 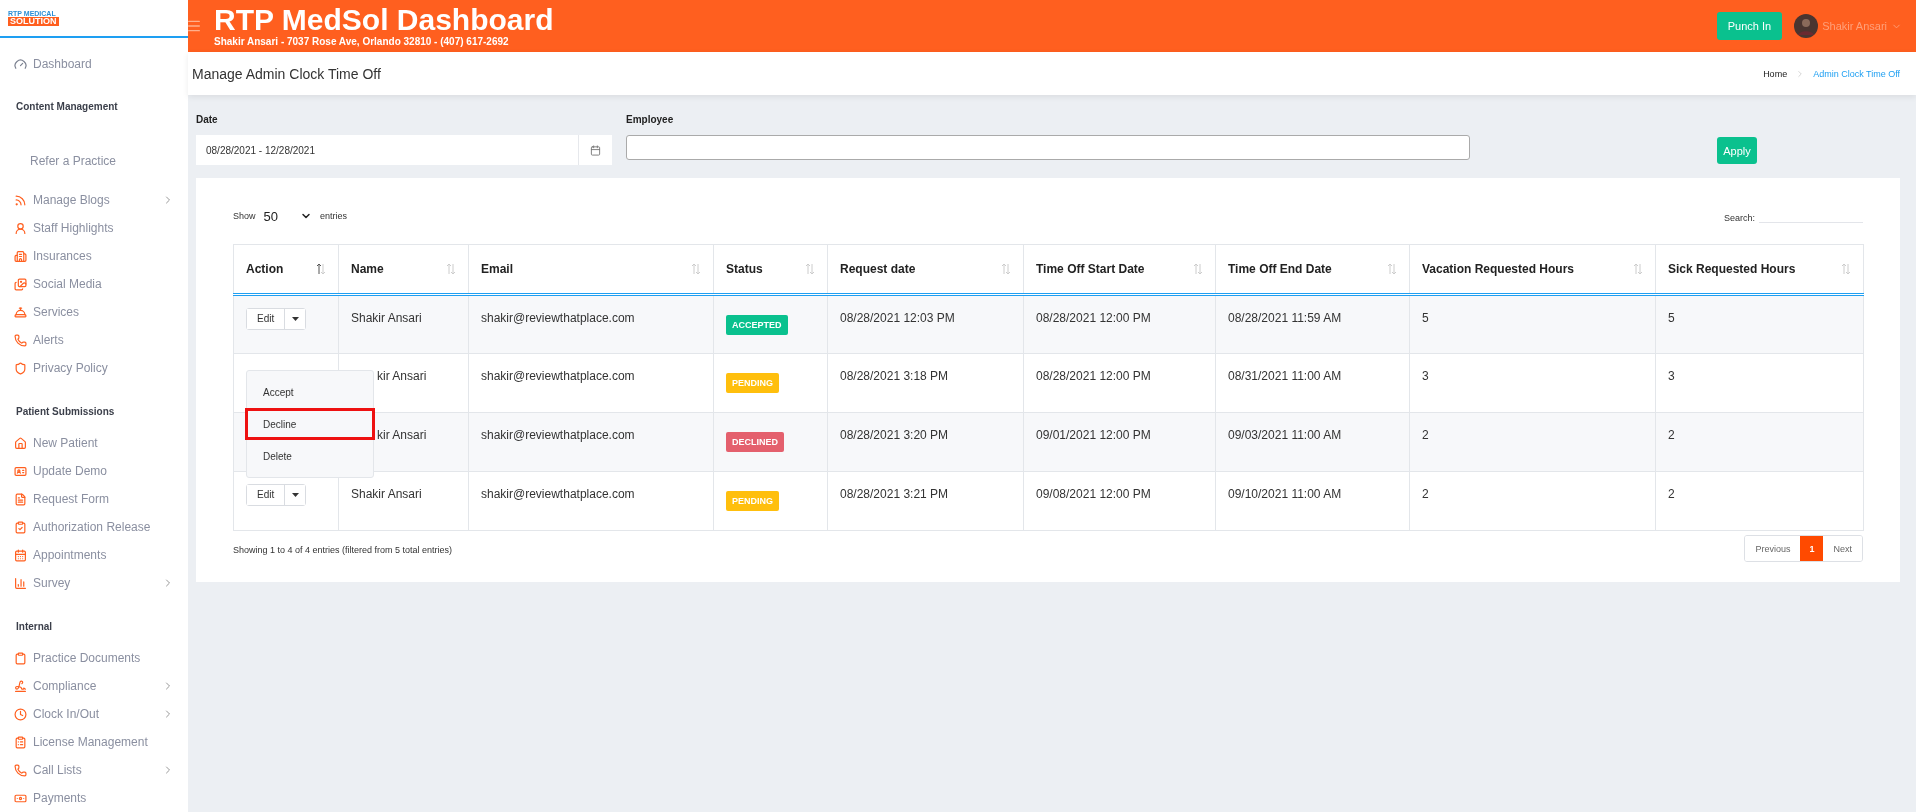 I want to click on sidebar-item: New Patient, so click(x=94, y=443).